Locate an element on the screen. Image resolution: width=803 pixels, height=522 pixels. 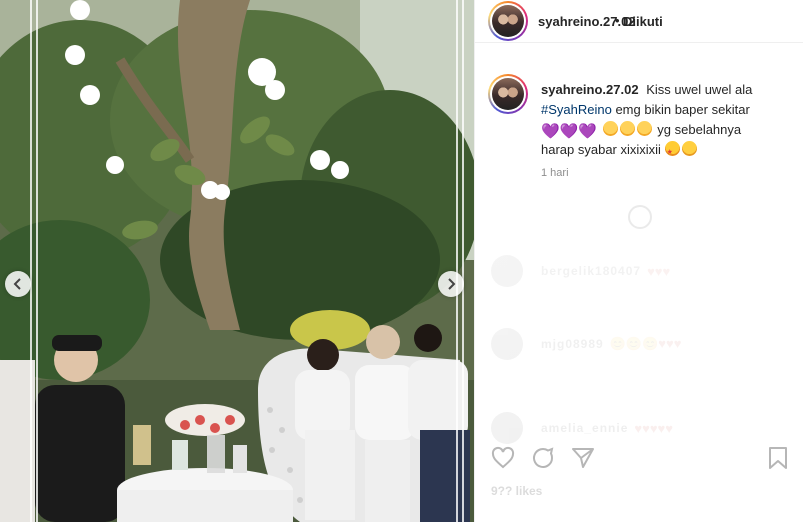
comment-row: mjg08989 😊😊😊♥♥♥ is located at coordinates (586, 344).